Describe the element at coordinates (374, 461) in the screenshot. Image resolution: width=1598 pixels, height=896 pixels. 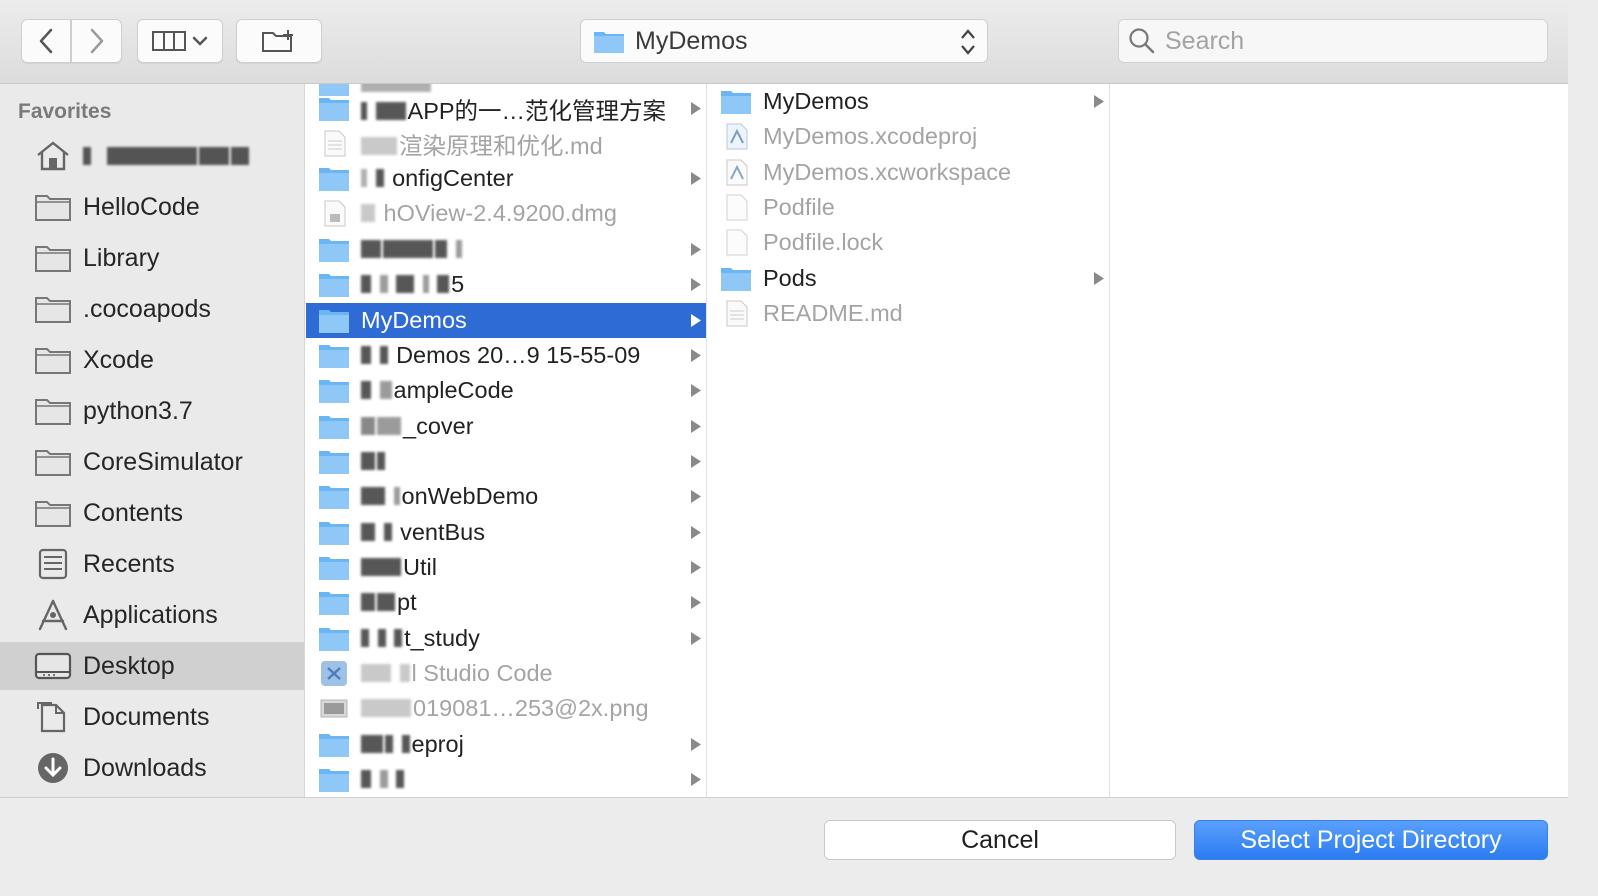
I see `list-item-label` at that location.